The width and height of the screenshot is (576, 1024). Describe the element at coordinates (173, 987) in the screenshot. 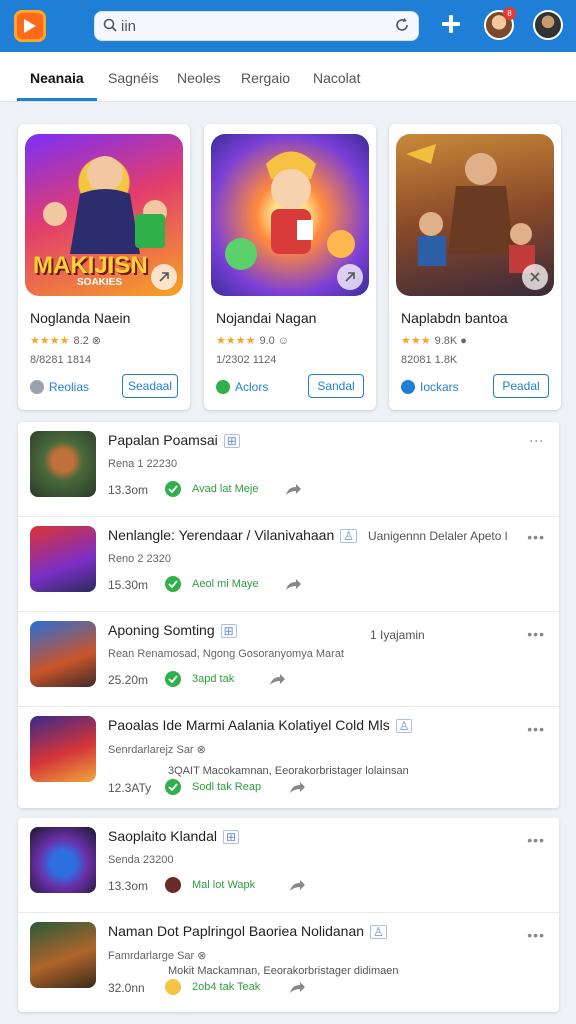

I see `smiley-icon` at that location.